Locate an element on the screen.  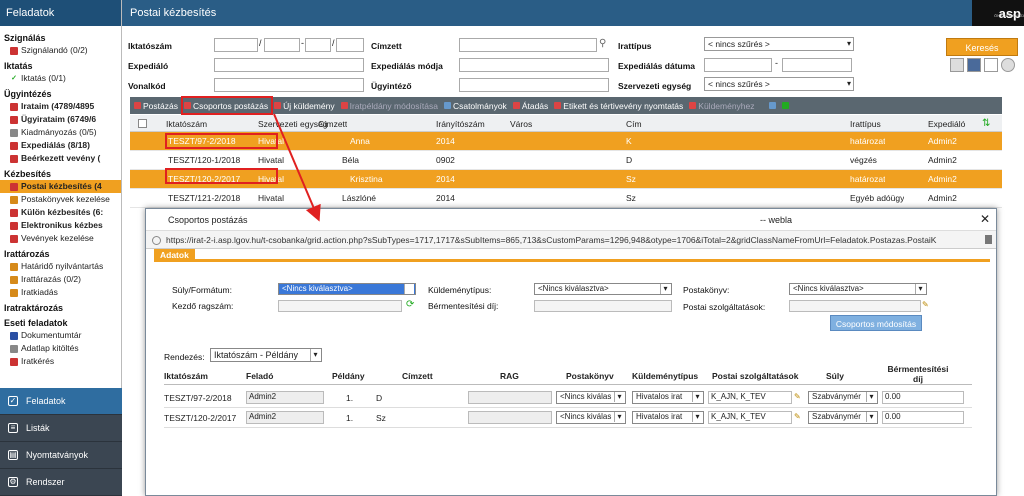
nav-2: ▤ Nyomtatványok is located at coordinates (61, 455).